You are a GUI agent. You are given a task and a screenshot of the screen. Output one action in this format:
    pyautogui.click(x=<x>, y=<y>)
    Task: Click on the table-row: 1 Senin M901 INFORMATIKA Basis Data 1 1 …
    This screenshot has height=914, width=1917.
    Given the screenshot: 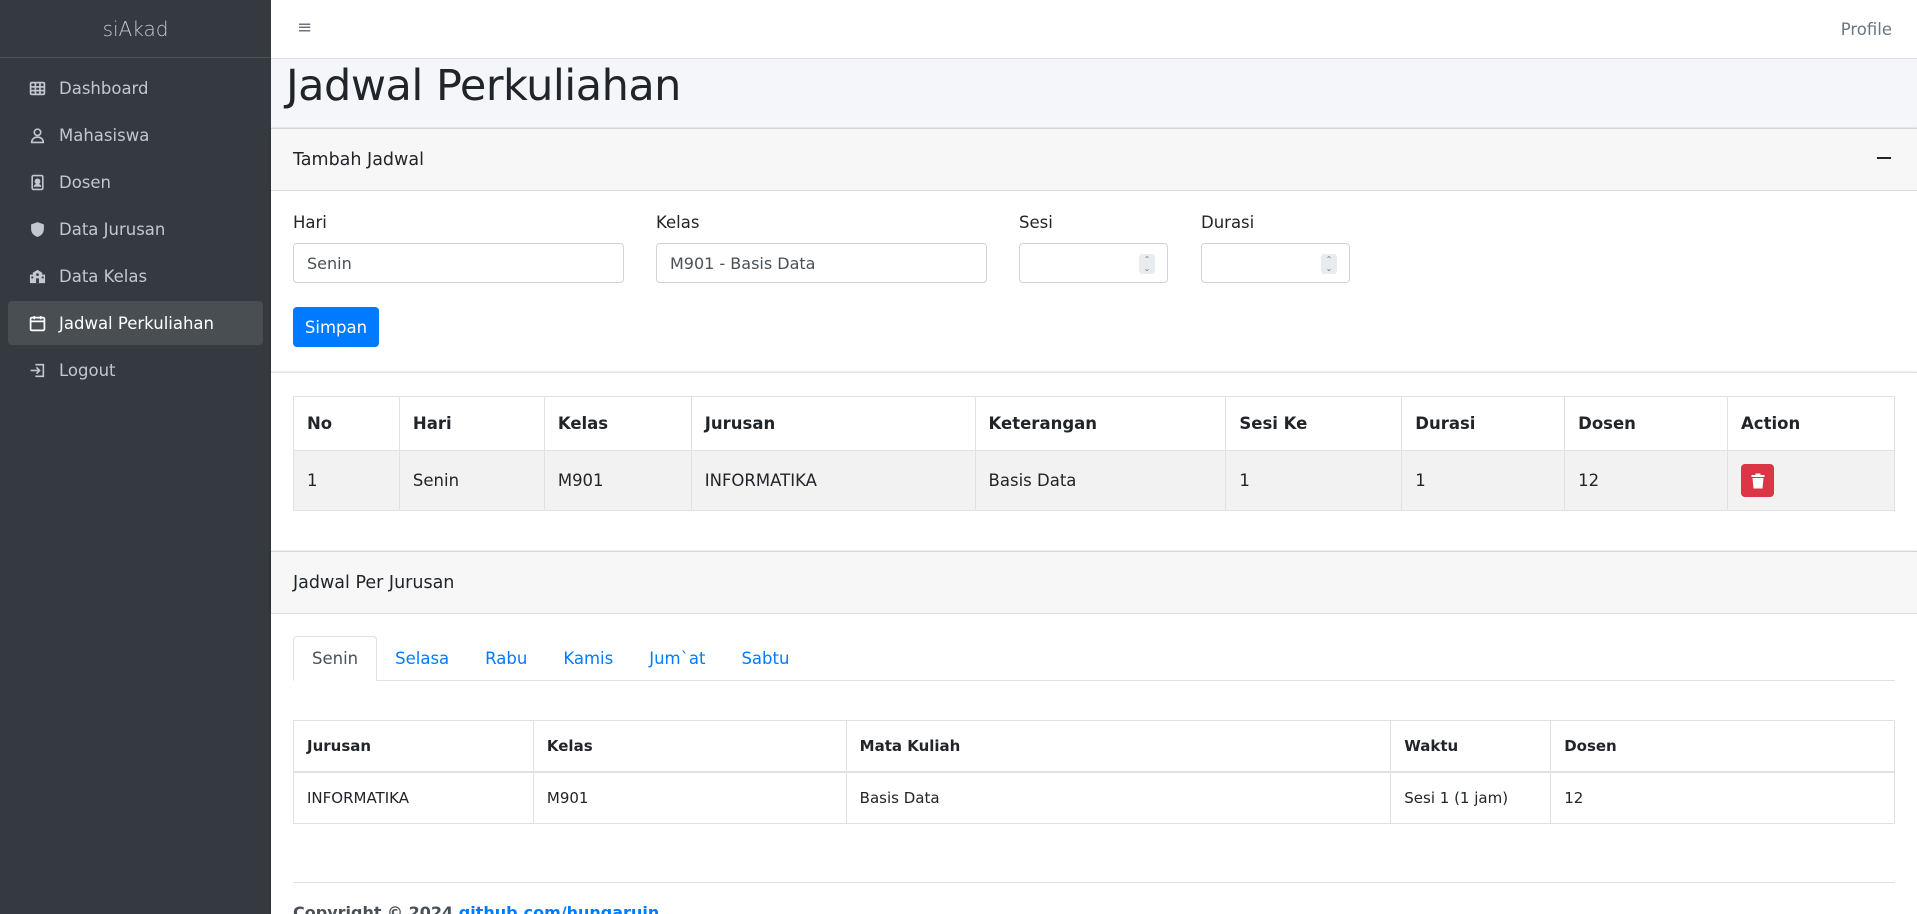 What is the action you would take?
    pyautogui.click(x=1094, y=480)
    